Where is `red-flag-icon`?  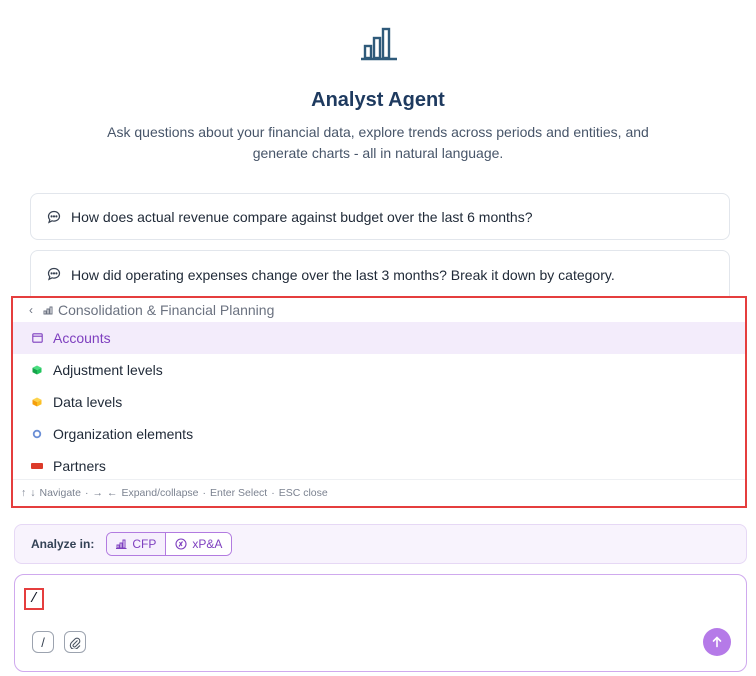 red-flag-icon is located at coordinates (37, 466).